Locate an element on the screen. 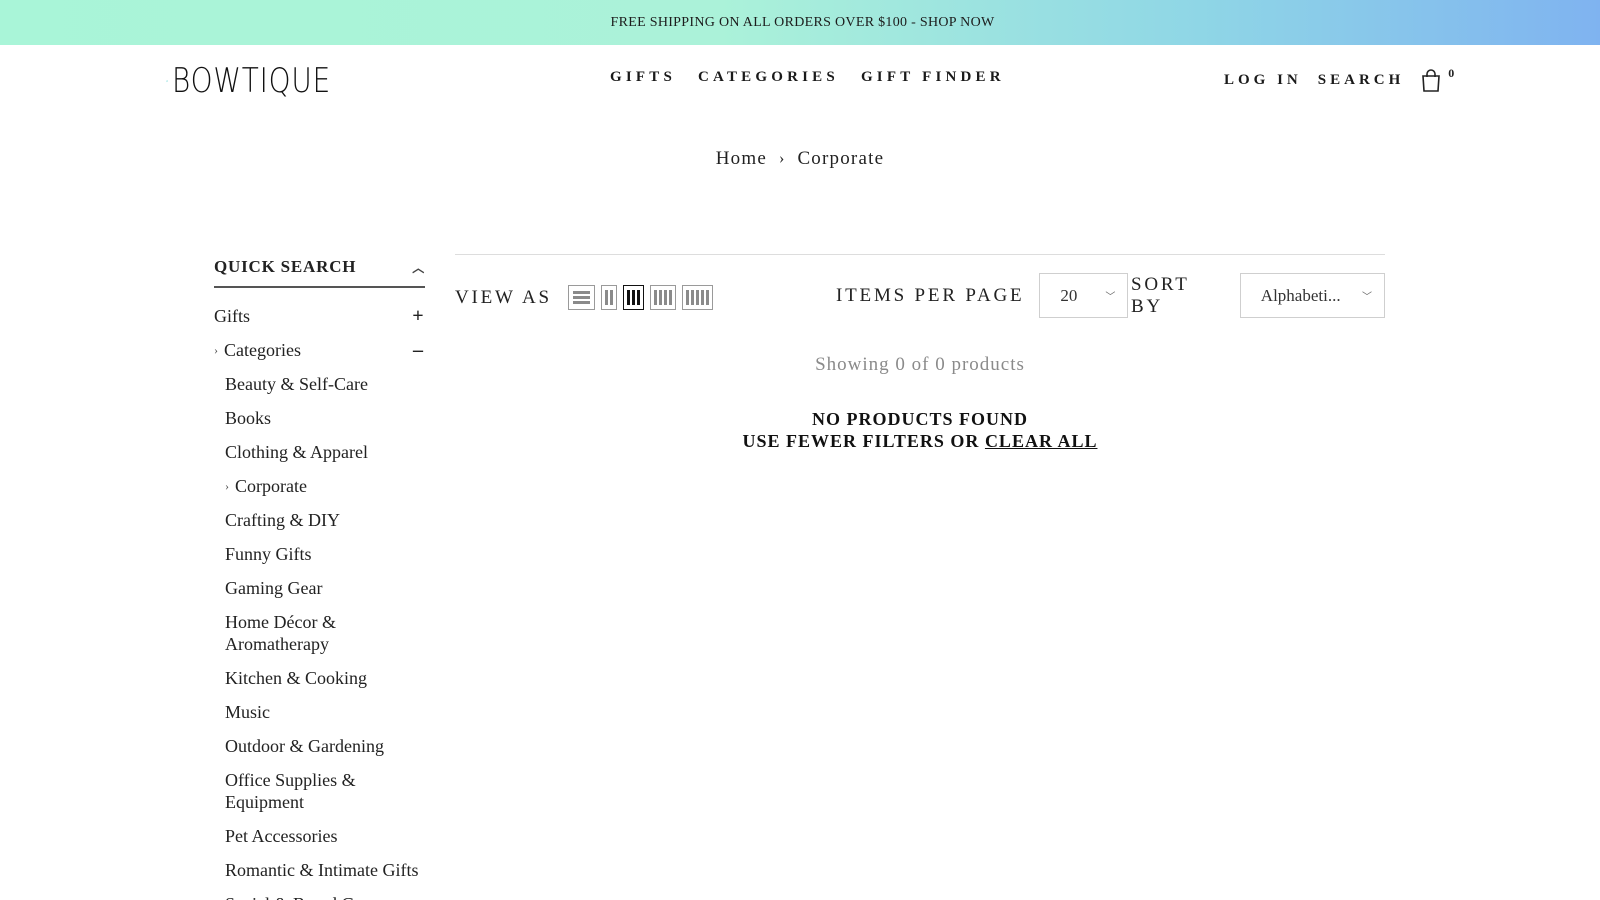 The height and width of the screenshot is (900, 1600). nav-gift-finder: GIFT FINDER is located at coordinates (933, 77).